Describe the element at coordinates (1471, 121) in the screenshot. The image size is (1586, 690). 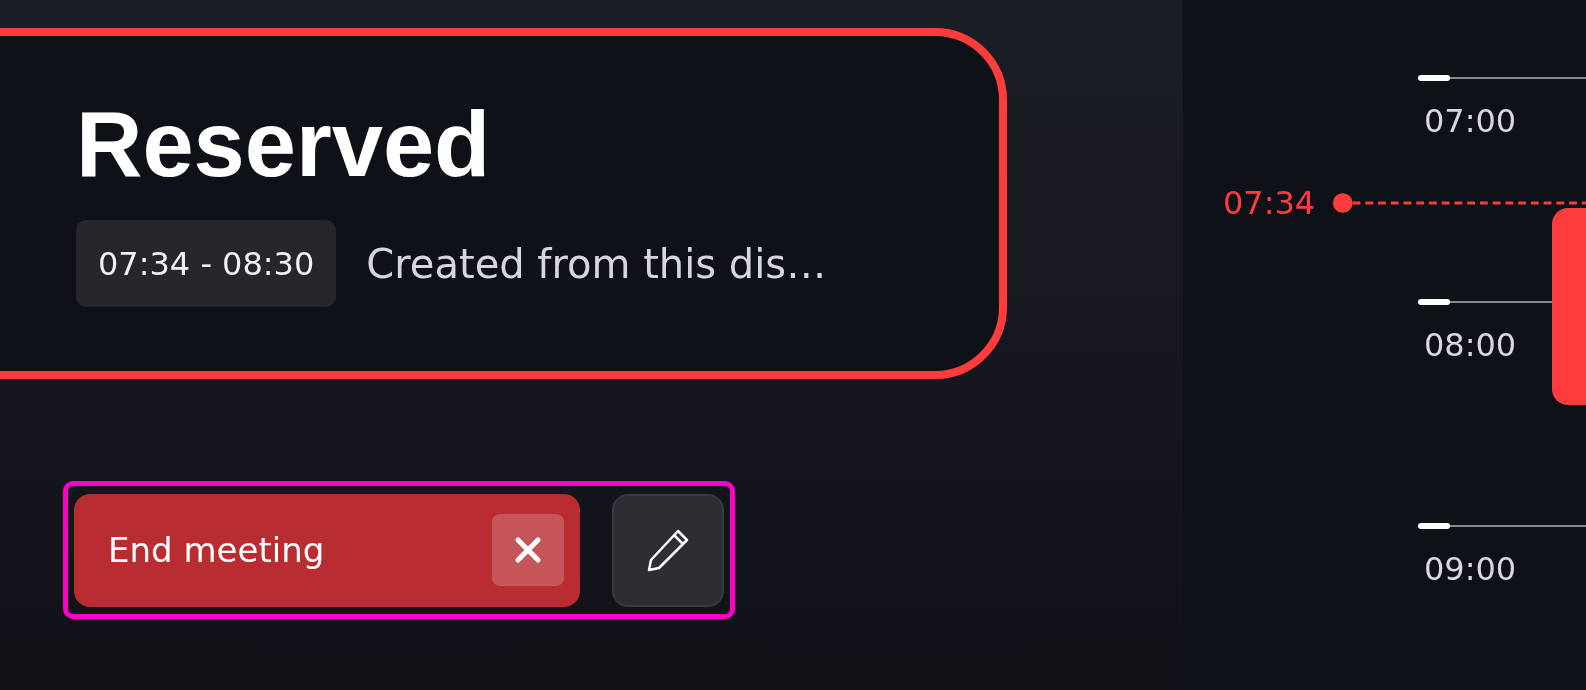
I see `hour-label: 07:00` at that location.